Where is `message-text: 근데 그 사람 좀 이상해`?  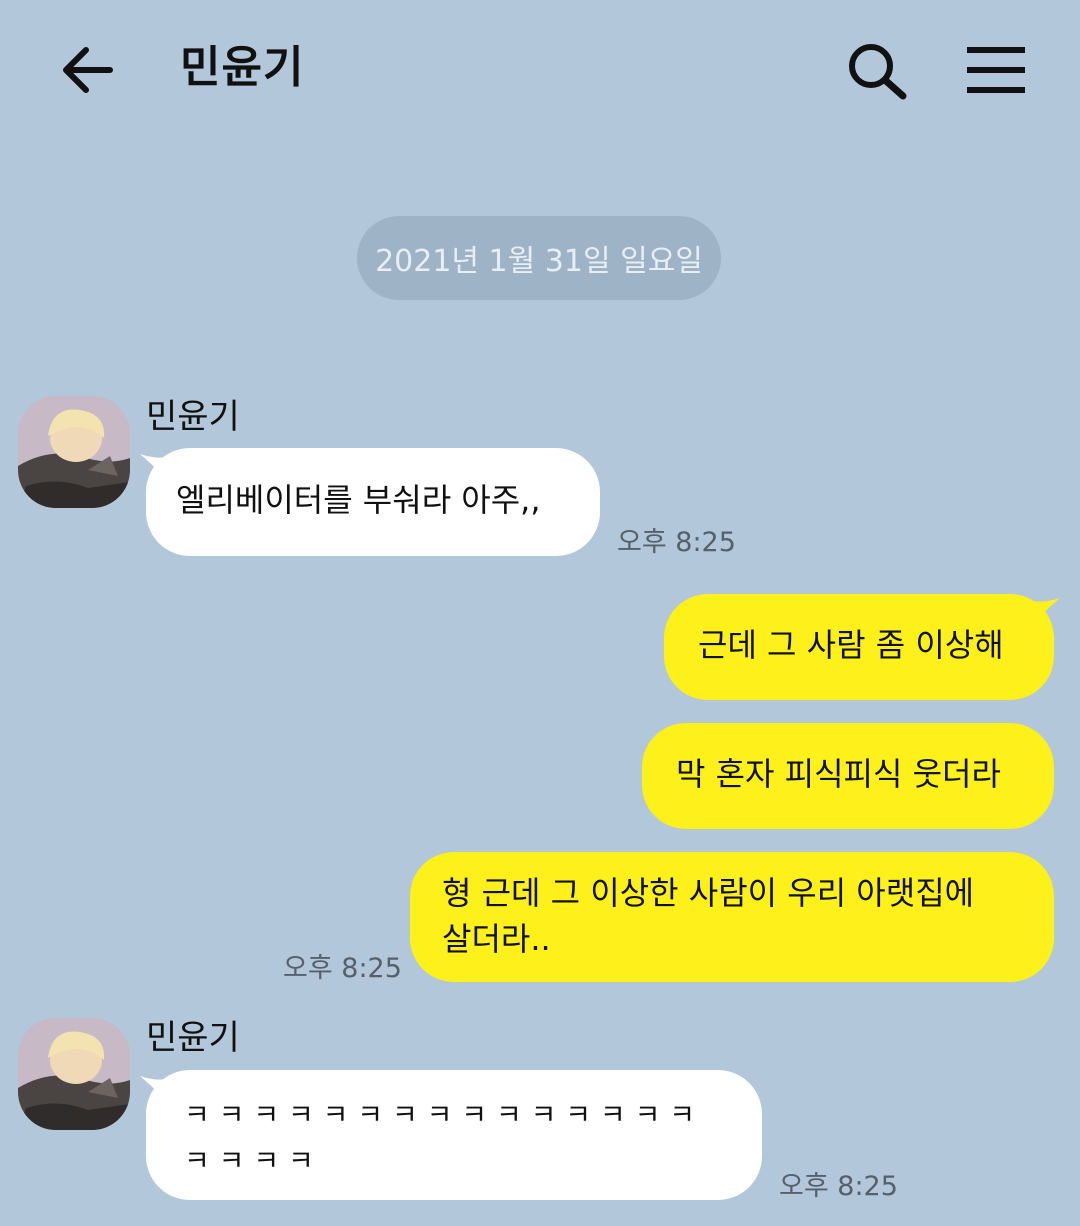
message-text: 근데 그 사람 좀 이상해 is located at coordinates (851, 645).